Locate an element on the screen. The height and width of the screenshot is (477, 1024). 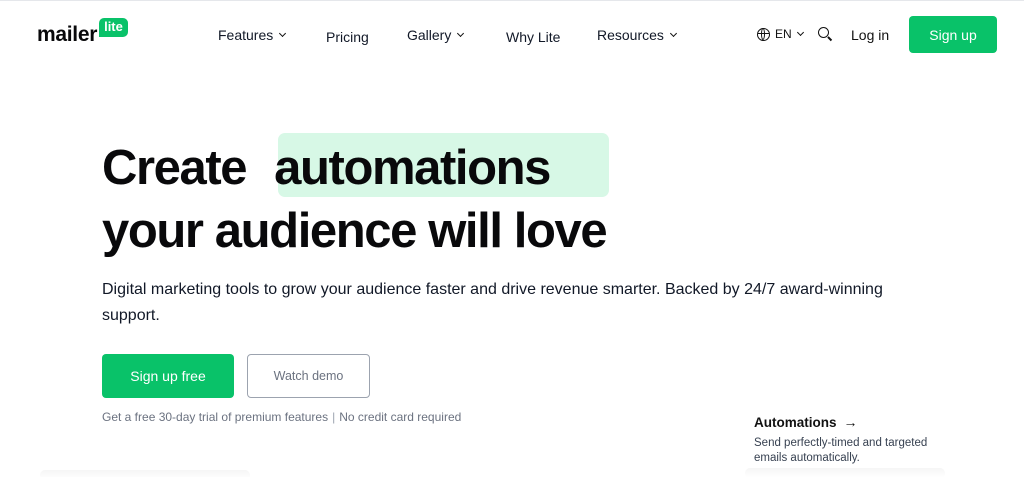
automations-feature-link: Automations → is located at coordinates (806, 422).